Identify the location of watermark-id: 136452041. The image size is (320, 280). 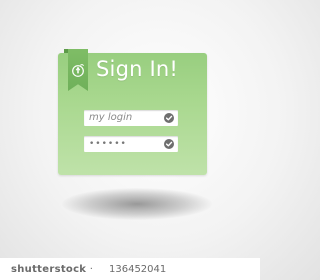
(138, 269).